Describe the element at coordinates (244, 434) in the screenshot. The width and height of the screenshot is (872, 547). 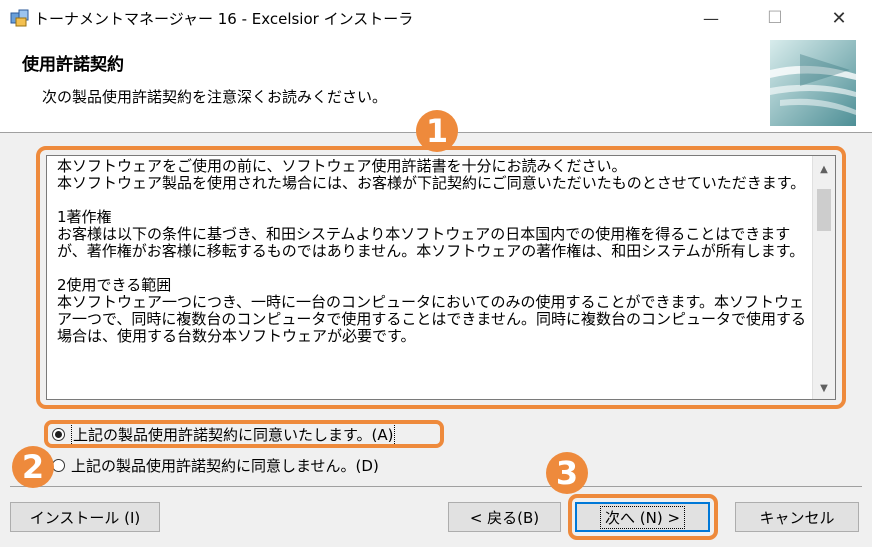
I see `agree-highlight-frame` at that location.